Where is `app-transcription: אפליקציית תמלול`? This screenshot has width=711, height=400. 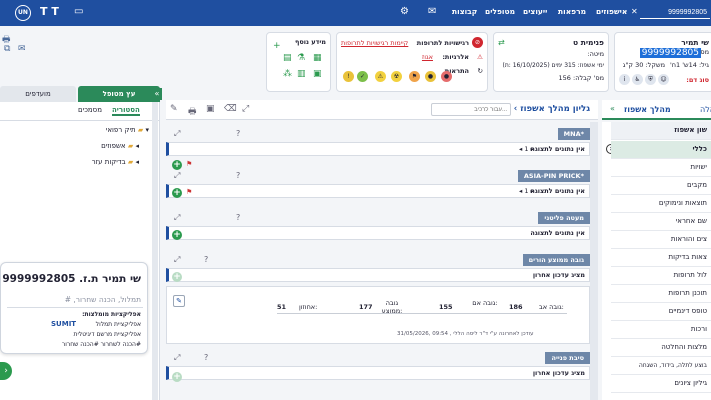 app-transcription: אפליקציית תמלול is located at coordinates (118, 324).